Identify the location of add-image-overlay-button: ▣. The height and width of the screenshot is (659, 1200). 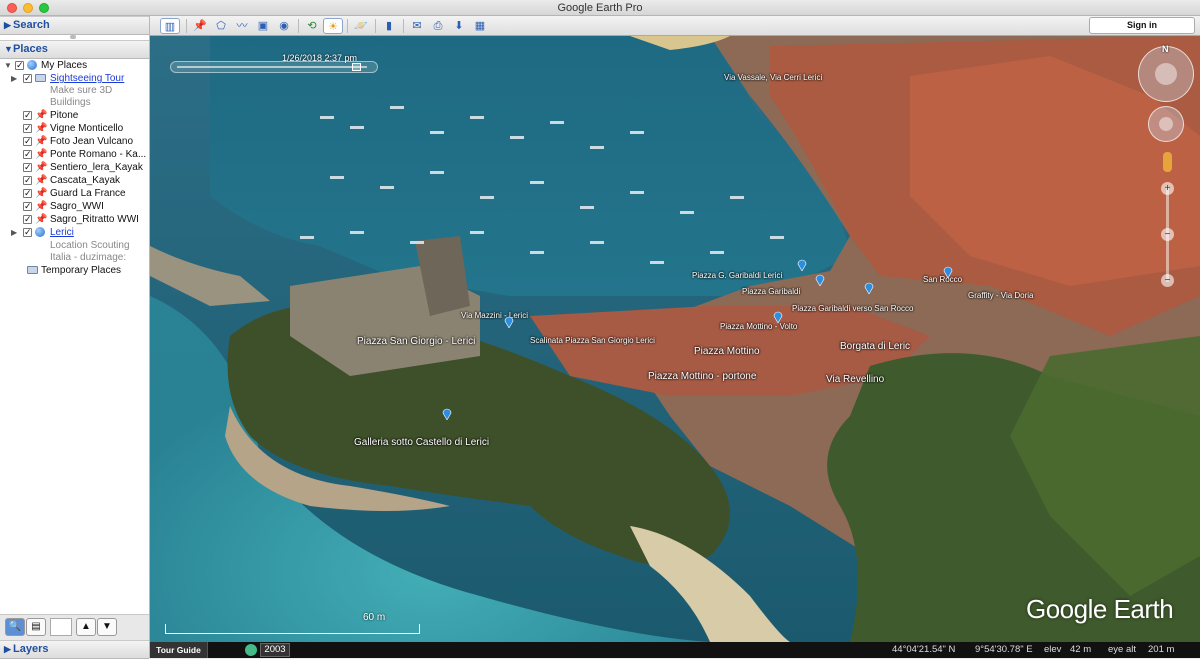
(263, 26).